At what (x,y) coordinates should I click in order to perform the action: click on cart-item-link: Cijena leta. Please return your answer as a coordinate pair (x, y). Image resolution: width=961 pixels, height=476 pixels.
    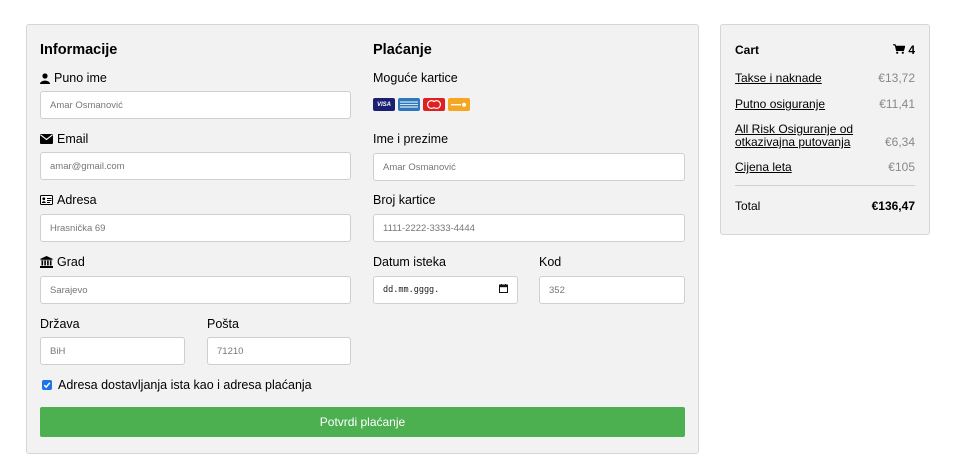
    Looking at the image, I should click on (763, 167).